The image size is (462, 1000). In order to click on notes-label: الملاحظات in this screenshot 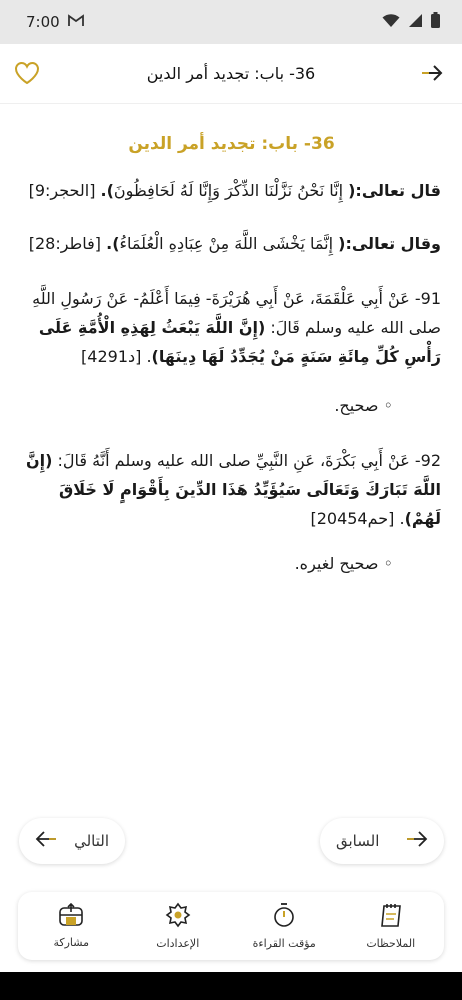, I will do `click(391, 943)`.